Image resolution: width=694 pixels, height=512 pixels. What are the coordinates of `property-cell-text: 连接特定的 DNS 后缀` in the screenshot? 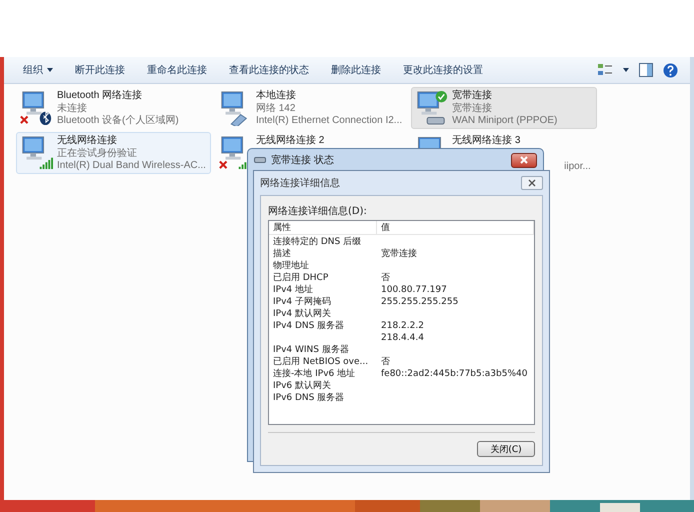 It's located at (317, 242).